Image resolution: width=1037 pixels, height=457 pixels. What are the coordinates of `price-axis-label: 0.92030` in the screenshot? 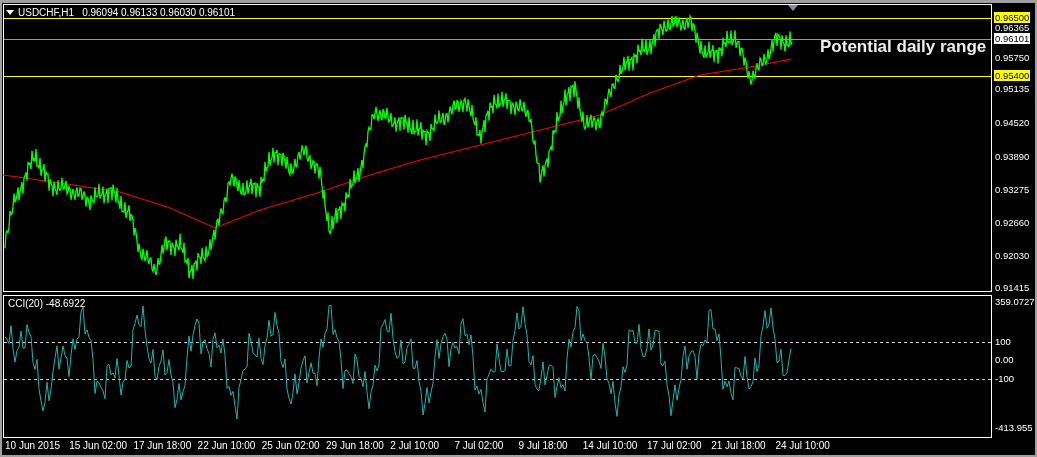 It's located at (1012, 255).